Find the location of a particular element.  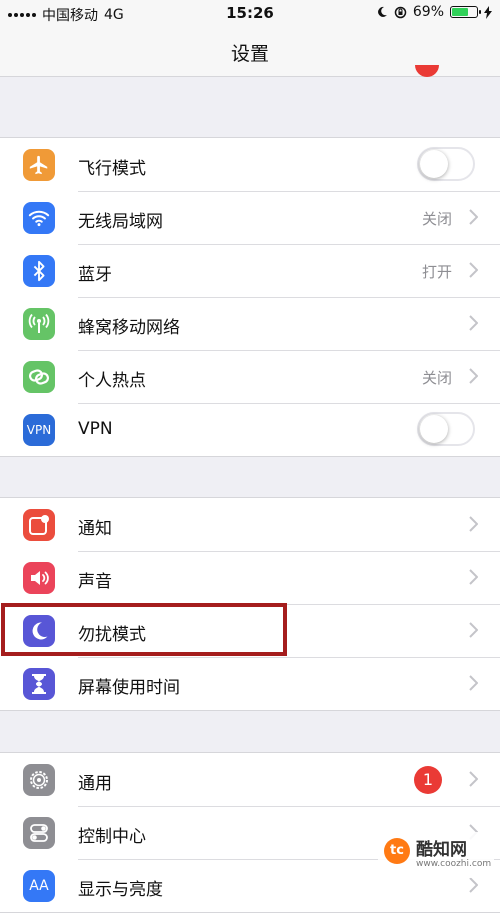

battery-percent: 69% is located at coordinates (428, 12).